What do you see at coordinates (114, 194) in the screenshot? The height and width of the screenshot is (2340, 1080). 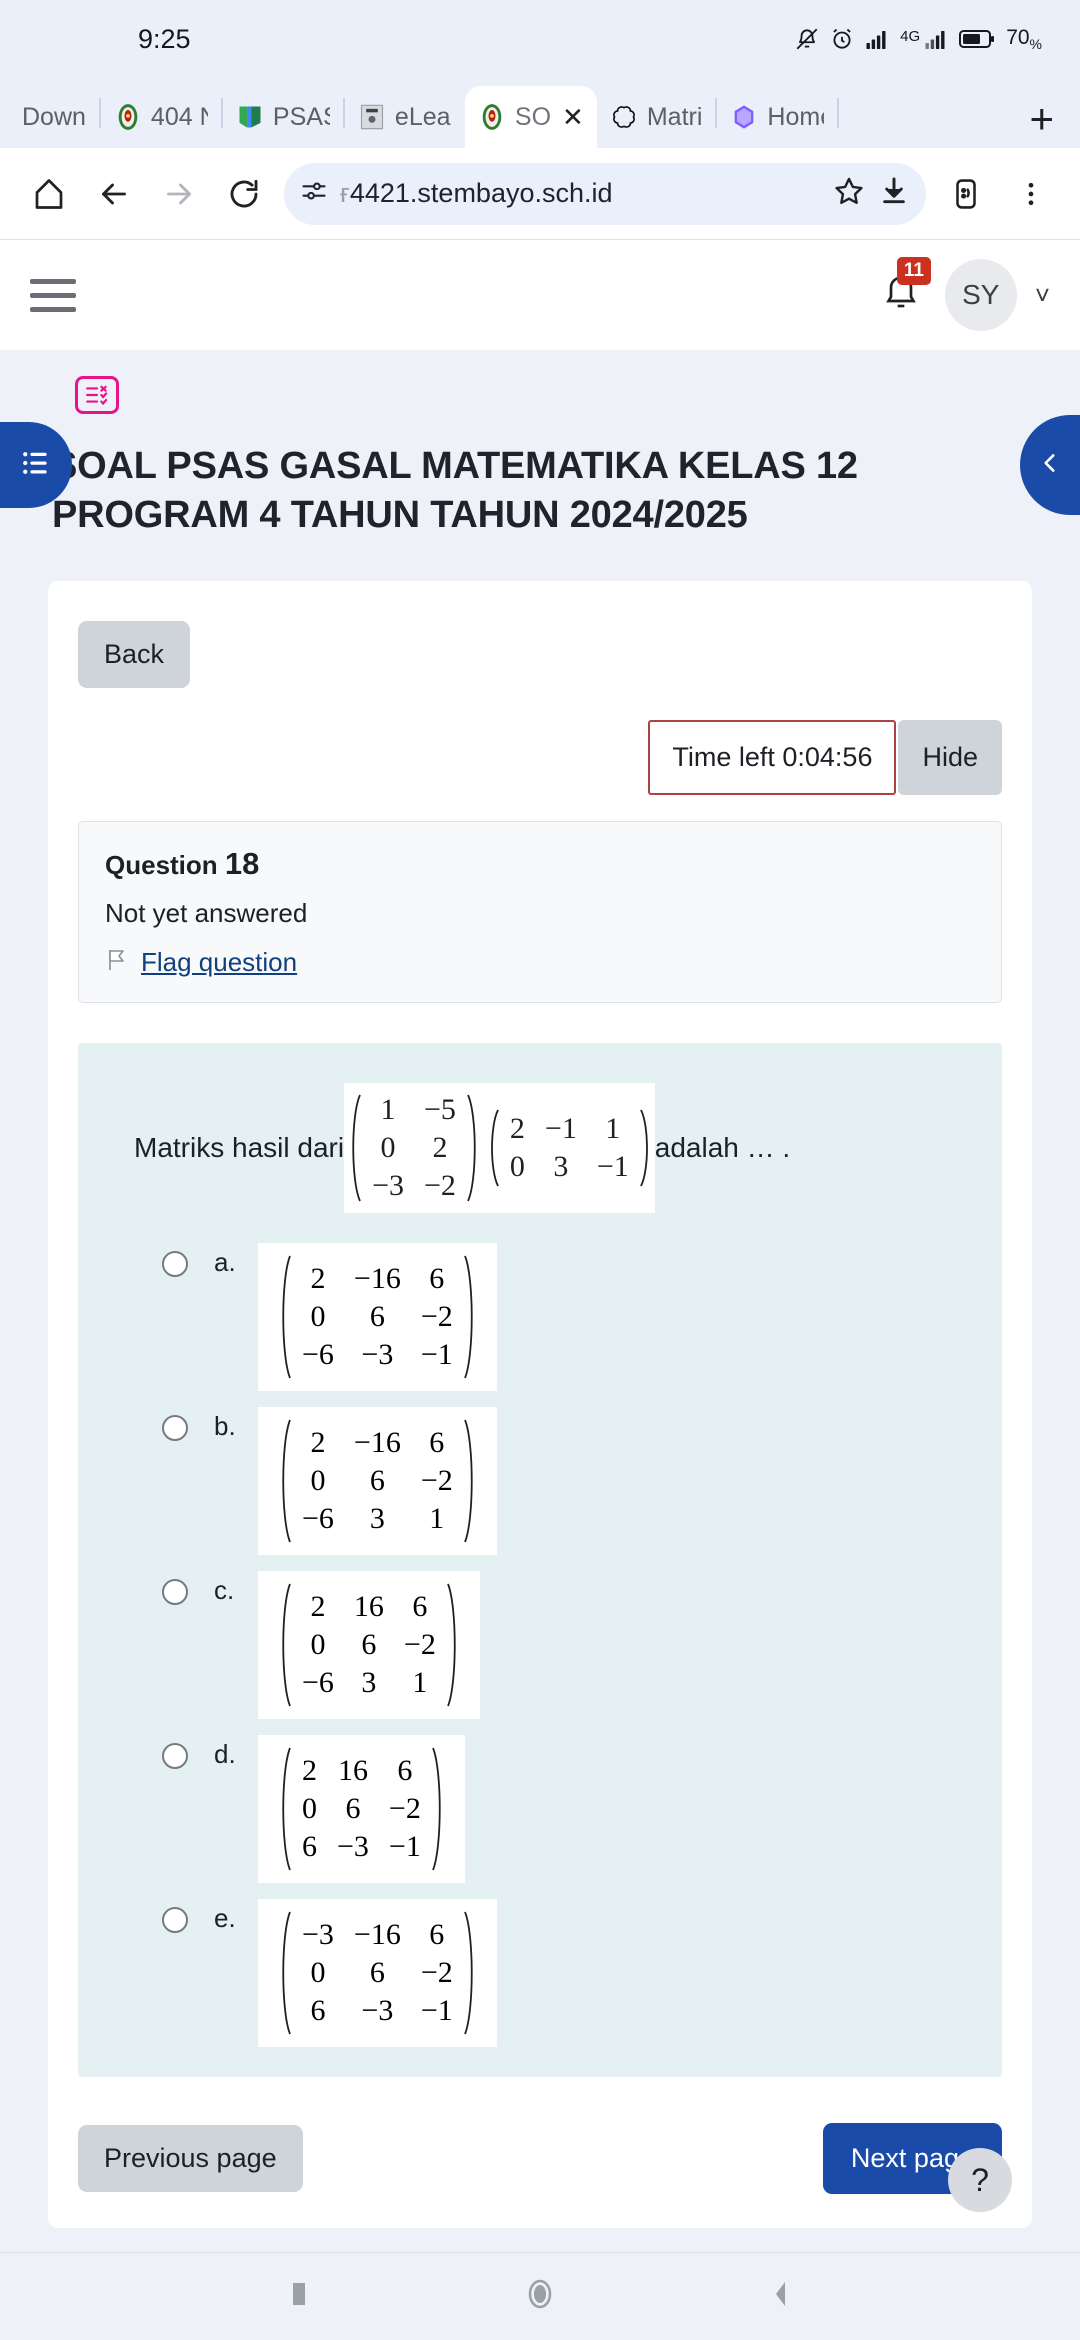 I see `back-icon` at bounding box center [114, 194].